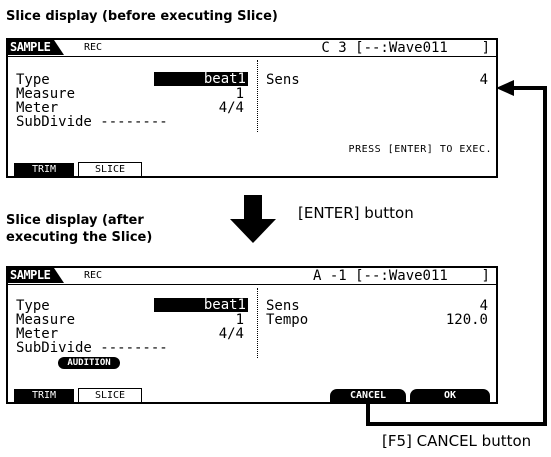 This screenshot has height=457, width=551. What do you see at coordinates (505, 88) in the screenshot?
I see `arrow-left-icon` at bounding box center [505, 88].